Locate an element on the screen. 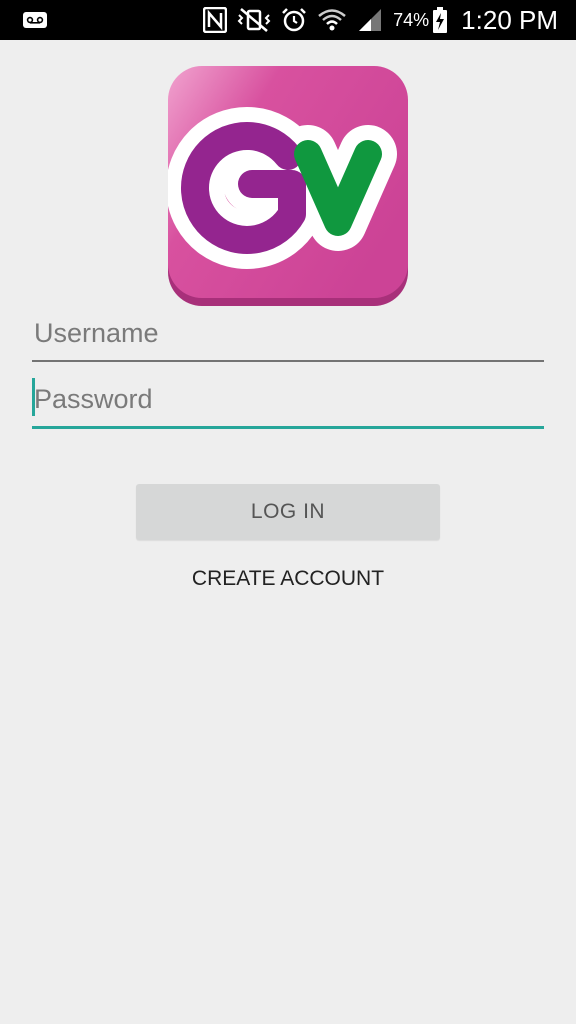  username-input is located at coordinates (288, 333).